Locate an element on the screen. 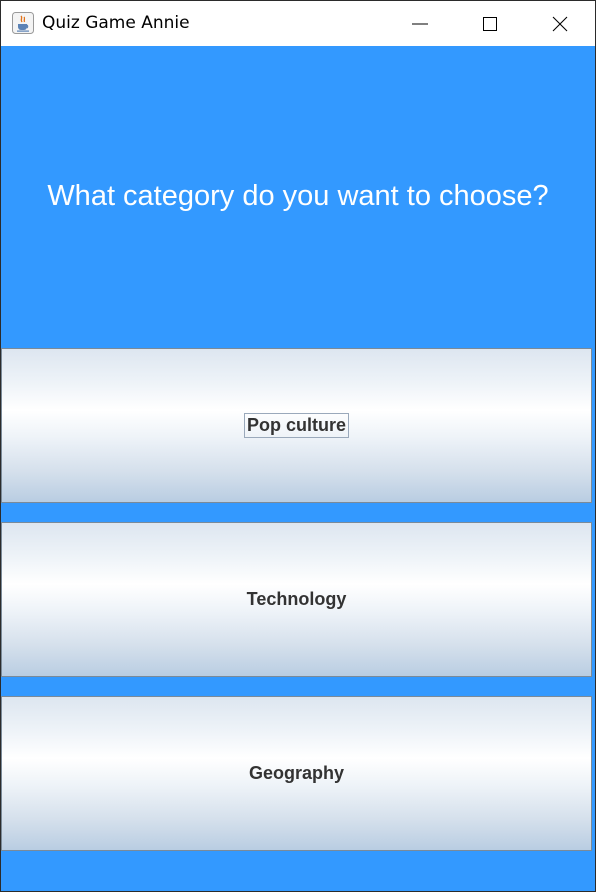 The height and width of the screenshot is (892, 596). technology-label: Technology is located at coordinates (296, 599).